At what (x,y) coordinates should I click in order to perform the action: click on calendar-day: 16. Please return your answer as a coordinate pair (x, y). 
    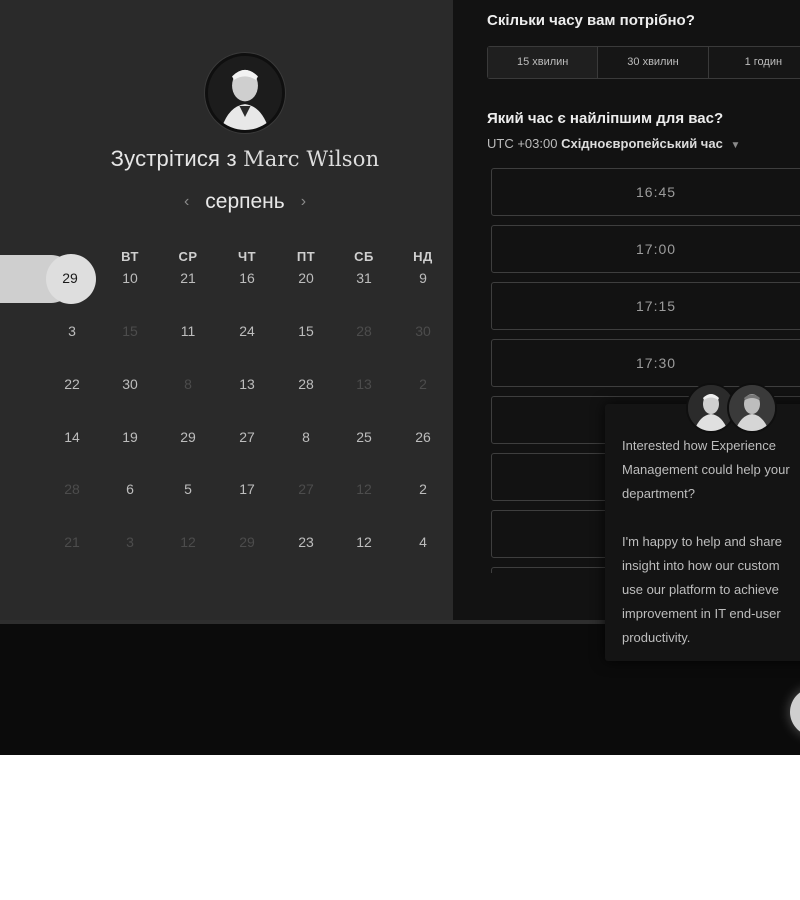
    Looking at the image, I should click on (247, 278).